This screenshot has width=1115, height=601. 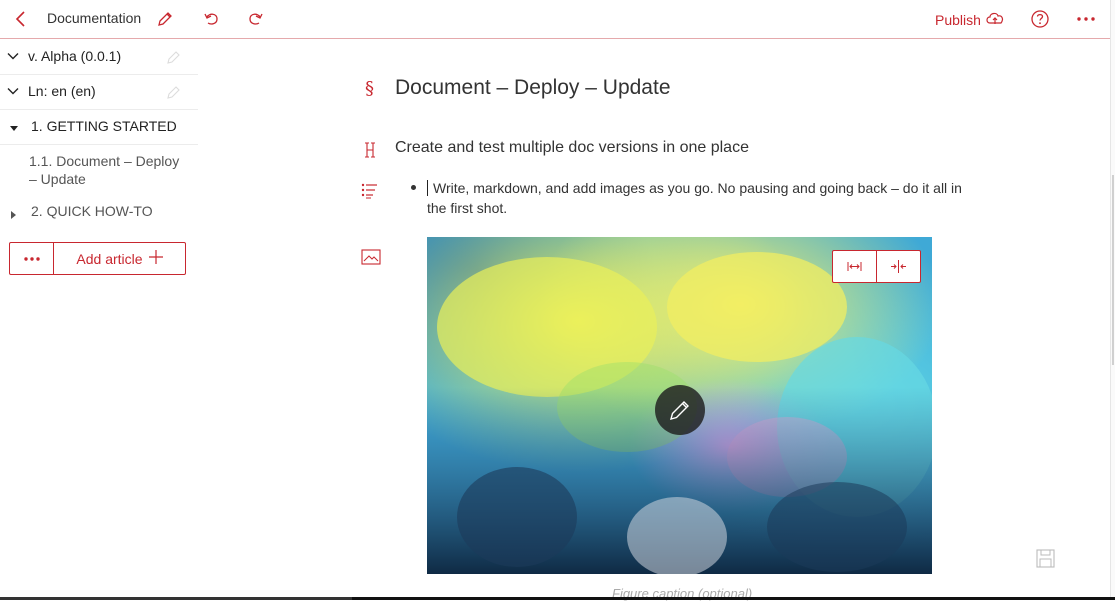 I want to click on language-selector: Ln: en (en), so click(x=99, y=92).